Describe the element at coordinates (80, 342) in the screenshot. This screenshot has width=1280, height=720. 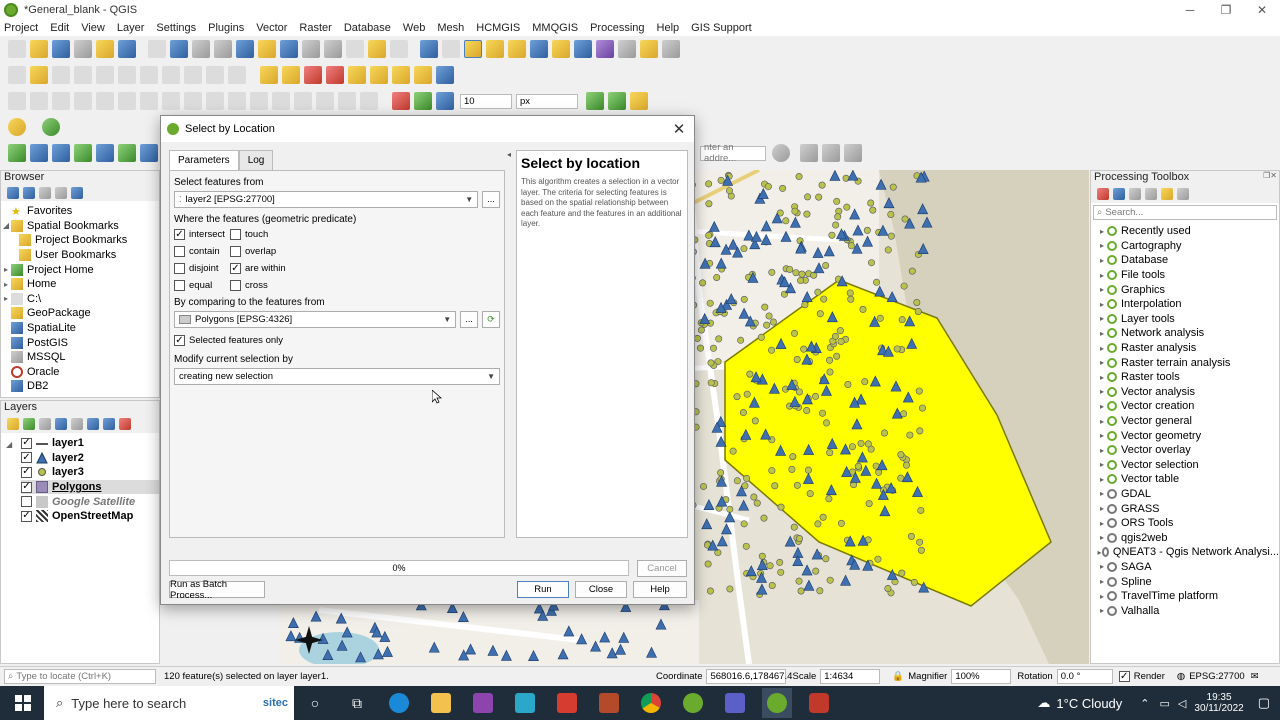
I see `browser-item-postgis: PostGIS` at that location.